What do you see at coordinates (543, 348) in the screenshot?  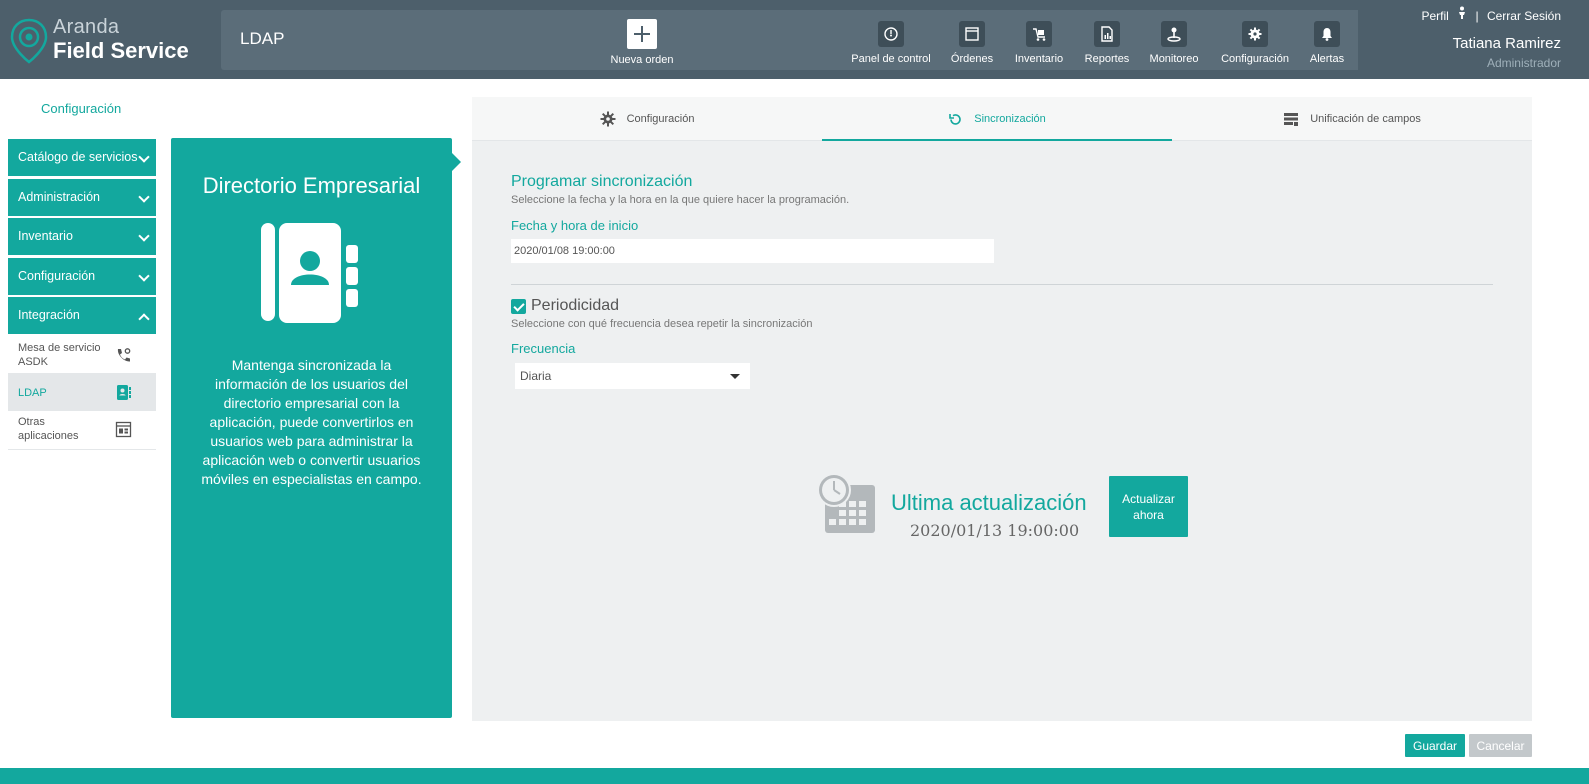 I see `frequency-label: Frecuencia` at bounding box center [543, 348].